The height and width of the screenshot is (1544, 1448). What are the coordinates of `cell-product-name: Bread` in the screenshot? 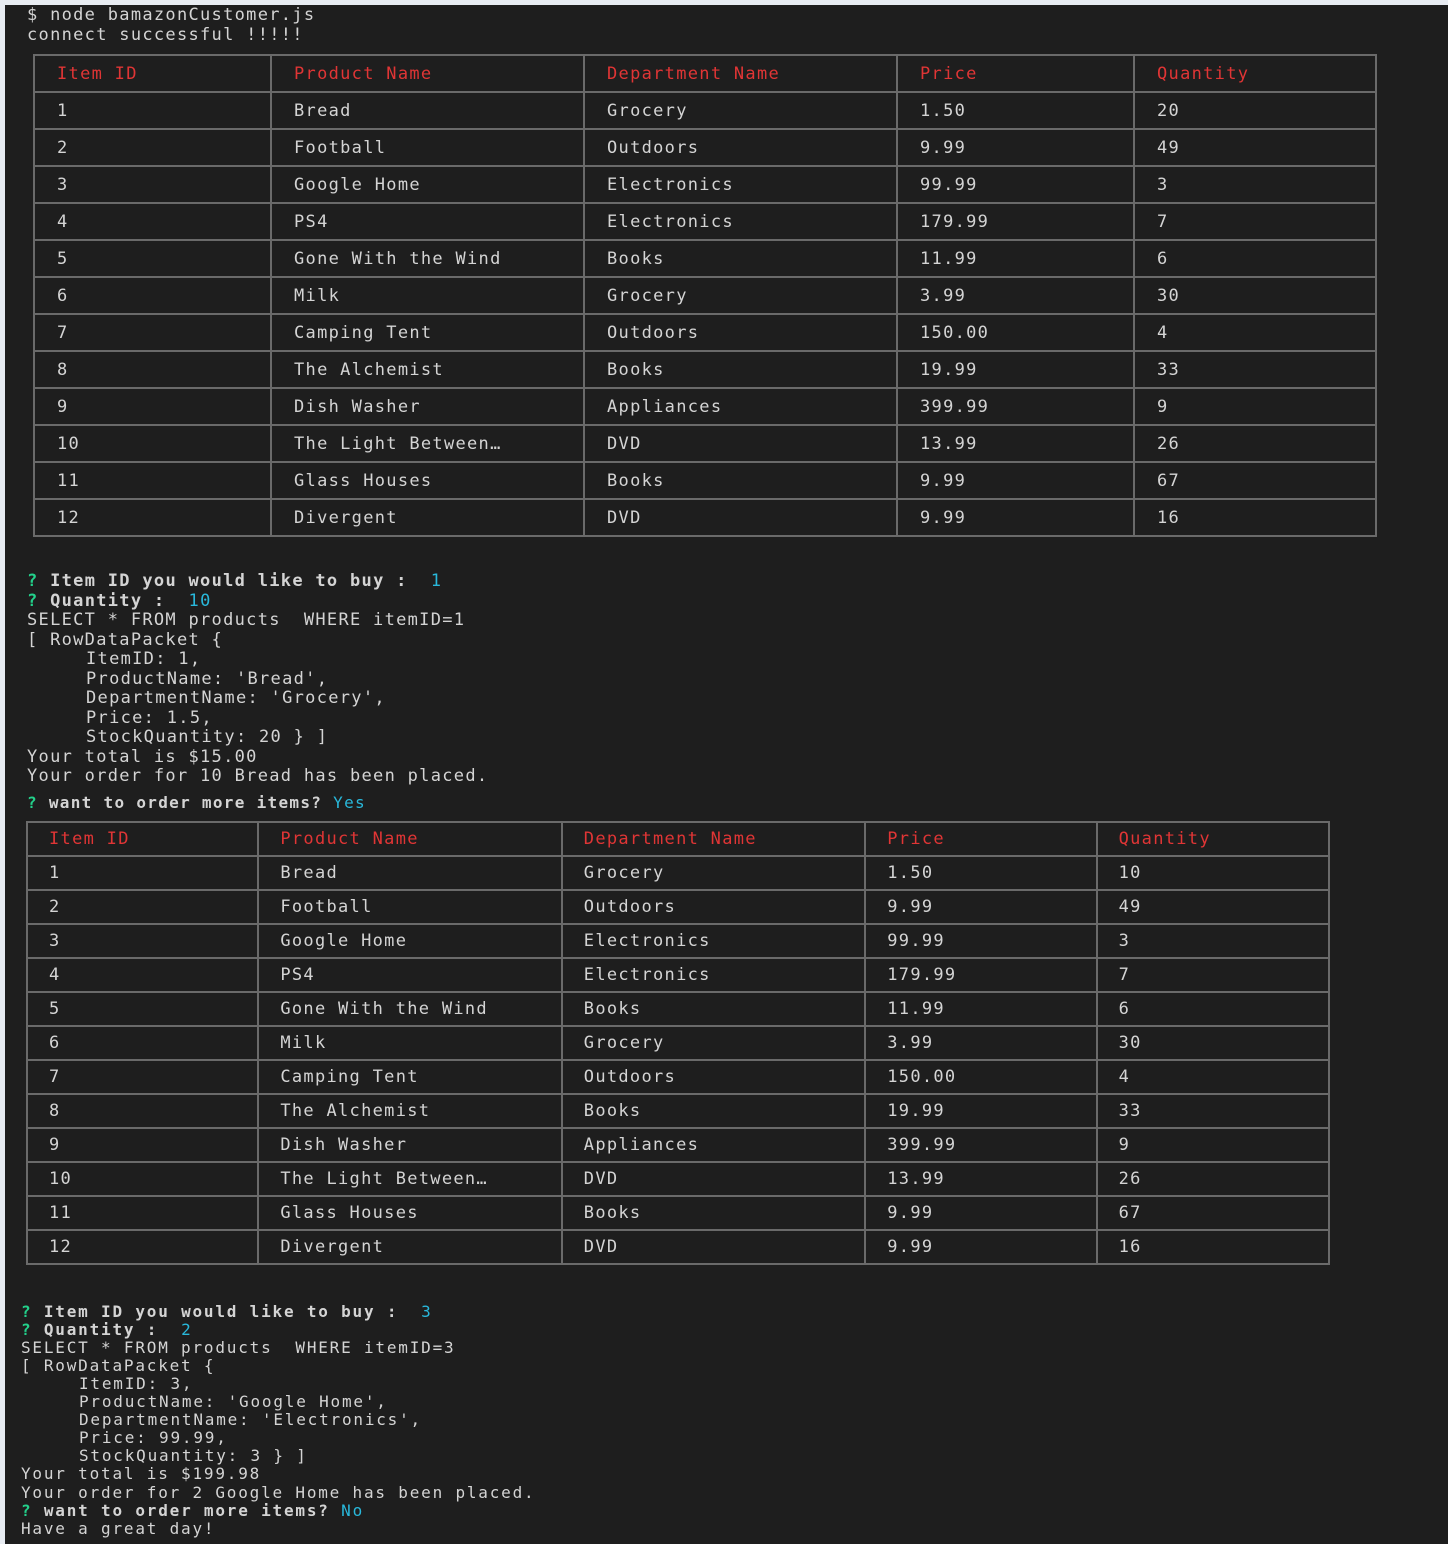 It's located at (410, 873).